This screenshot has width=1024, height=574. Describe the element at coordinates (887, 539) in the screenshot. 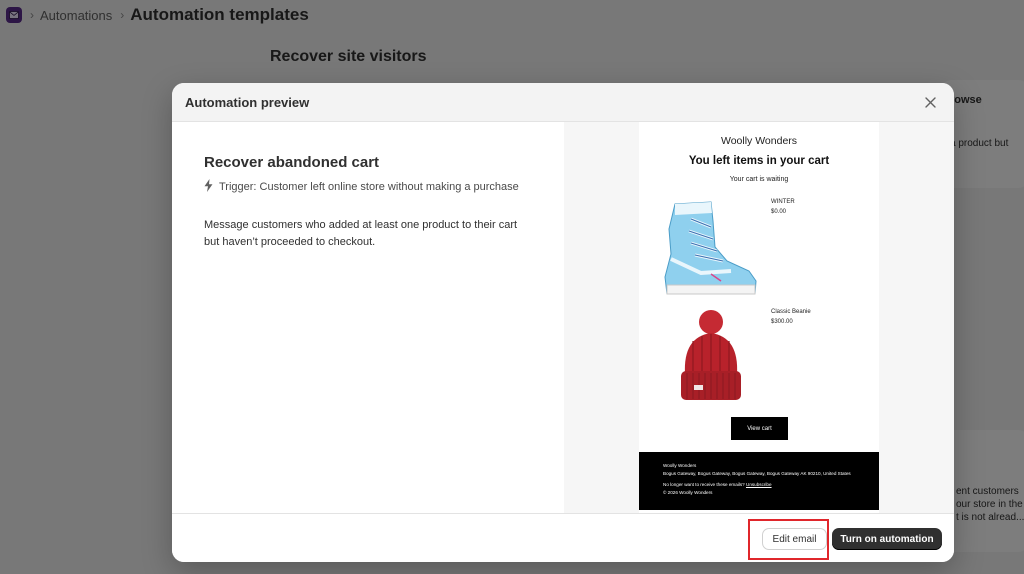

I see `turn-on-automation-button: Turn on automation` at that location.